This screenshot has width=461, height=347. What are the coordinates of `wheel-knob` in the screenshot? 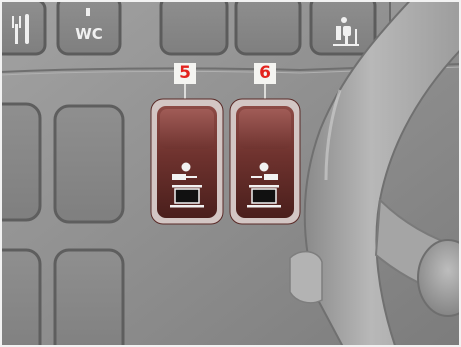 It's located at (306, 277).